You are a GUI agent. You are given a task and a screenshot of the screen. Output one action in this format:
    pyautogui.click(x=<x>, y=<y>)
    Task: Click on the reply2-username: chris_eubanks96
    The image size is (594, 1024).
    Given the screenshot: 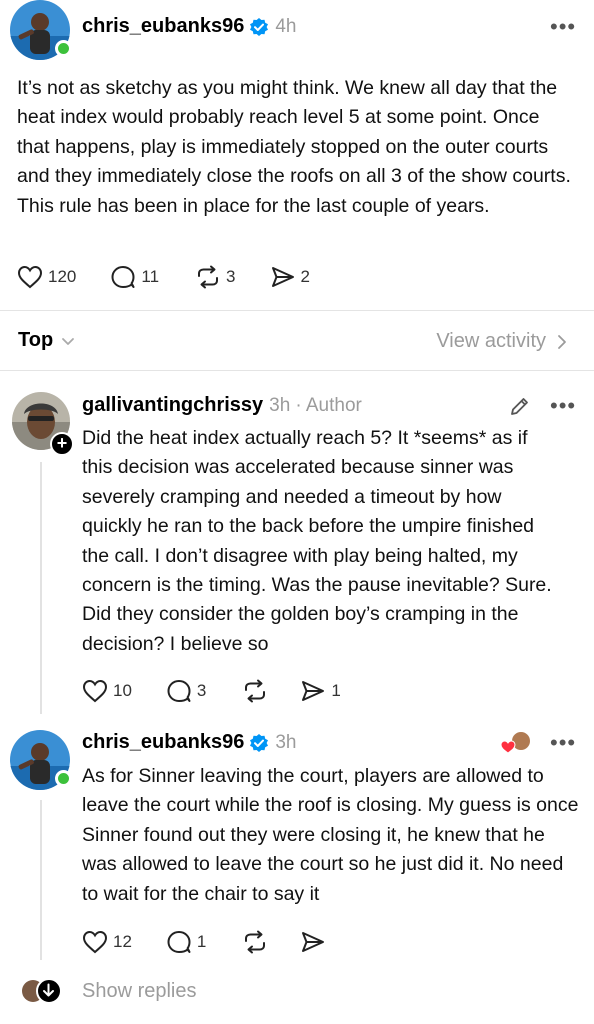 What is the action you would take?
    pyautogui.click(x=163, y=742)
    